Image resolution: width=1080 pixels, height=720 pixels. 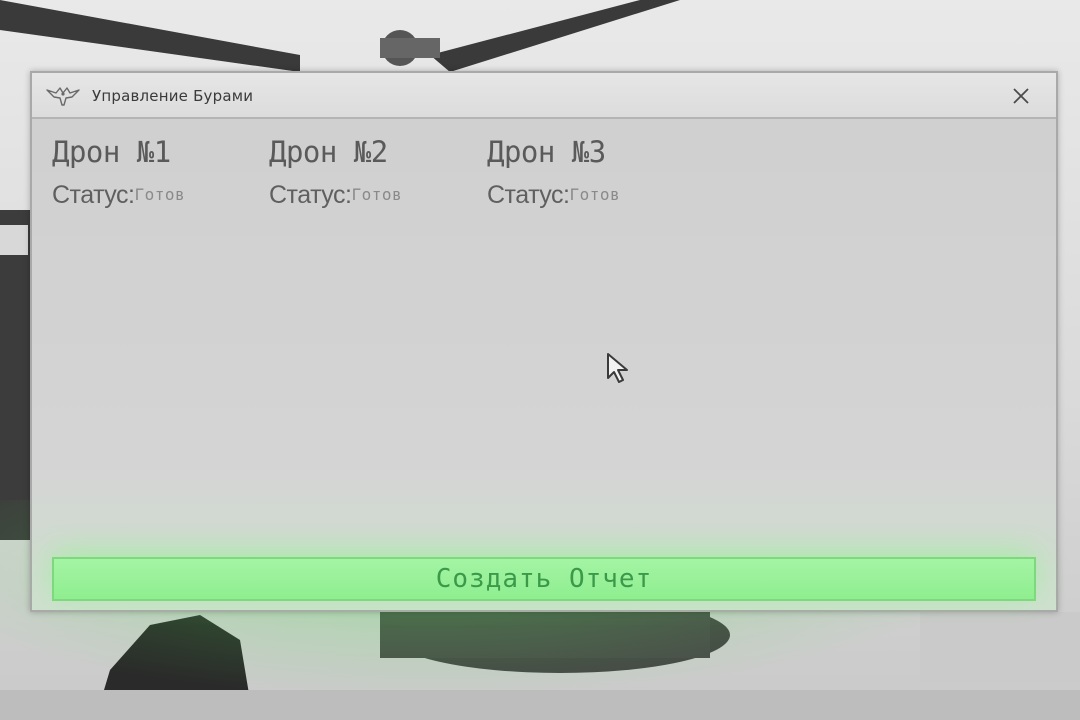 What do you see at coordinates (335, 172) in the screenshot?
I see `drone-panel-2: Дрон №2 Статус:Готов` at bounding box center [335, 172].